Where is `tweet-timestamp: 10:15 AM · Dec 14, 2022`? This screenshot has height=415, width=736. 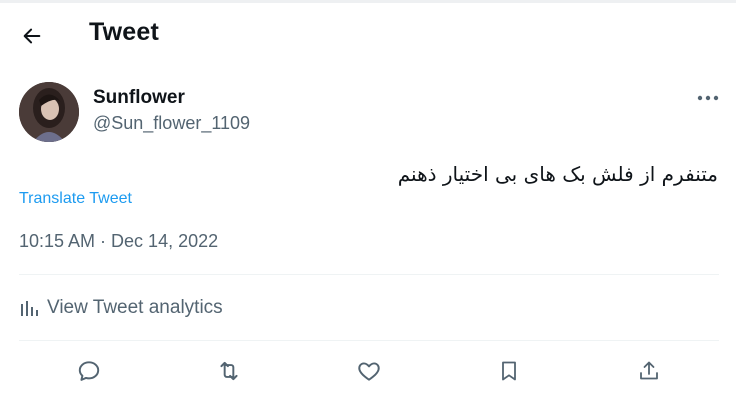
tweet-timestamp: 10:15 AM · Dec 14, 2022 is located at coordinates (118, 241).